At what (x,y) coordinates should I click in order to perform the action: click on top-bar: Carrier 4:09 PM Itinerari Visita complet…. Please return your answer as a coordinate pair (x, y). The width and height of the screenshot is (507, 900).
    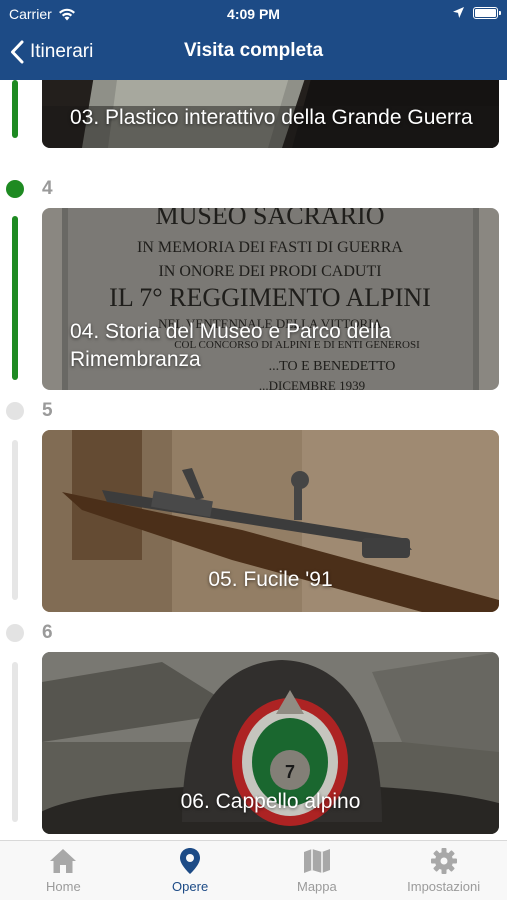
    Looking at the image, I should click on (253, 40).